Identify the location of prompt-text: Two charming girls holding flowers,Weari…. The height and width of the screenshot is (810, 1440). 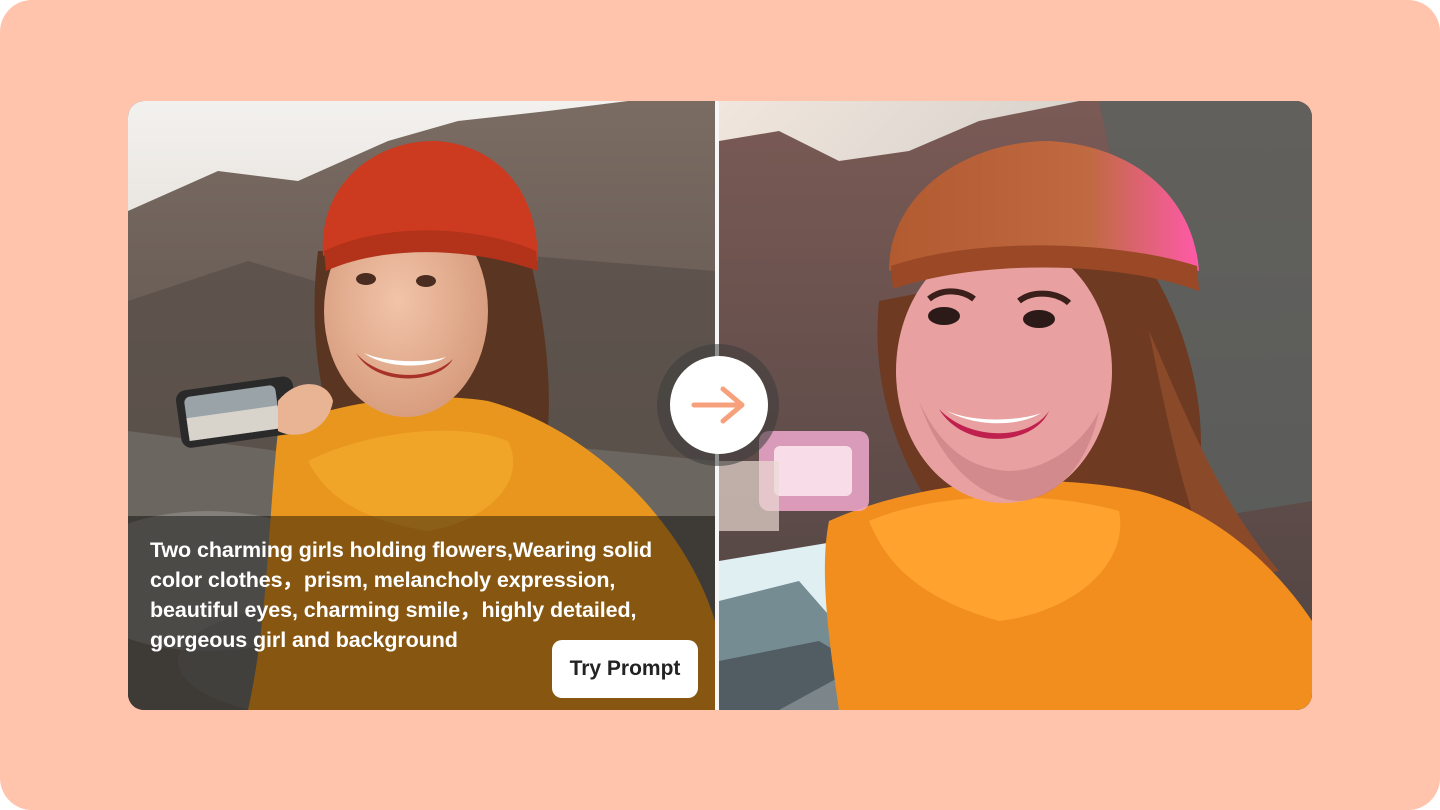
(401, 595).